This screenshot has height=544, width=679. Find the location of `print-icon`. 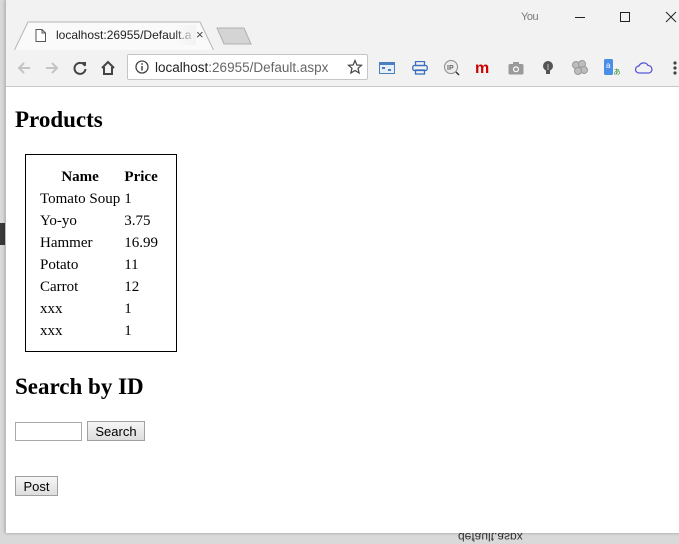

print-icon is located at coordinates (420, 68).